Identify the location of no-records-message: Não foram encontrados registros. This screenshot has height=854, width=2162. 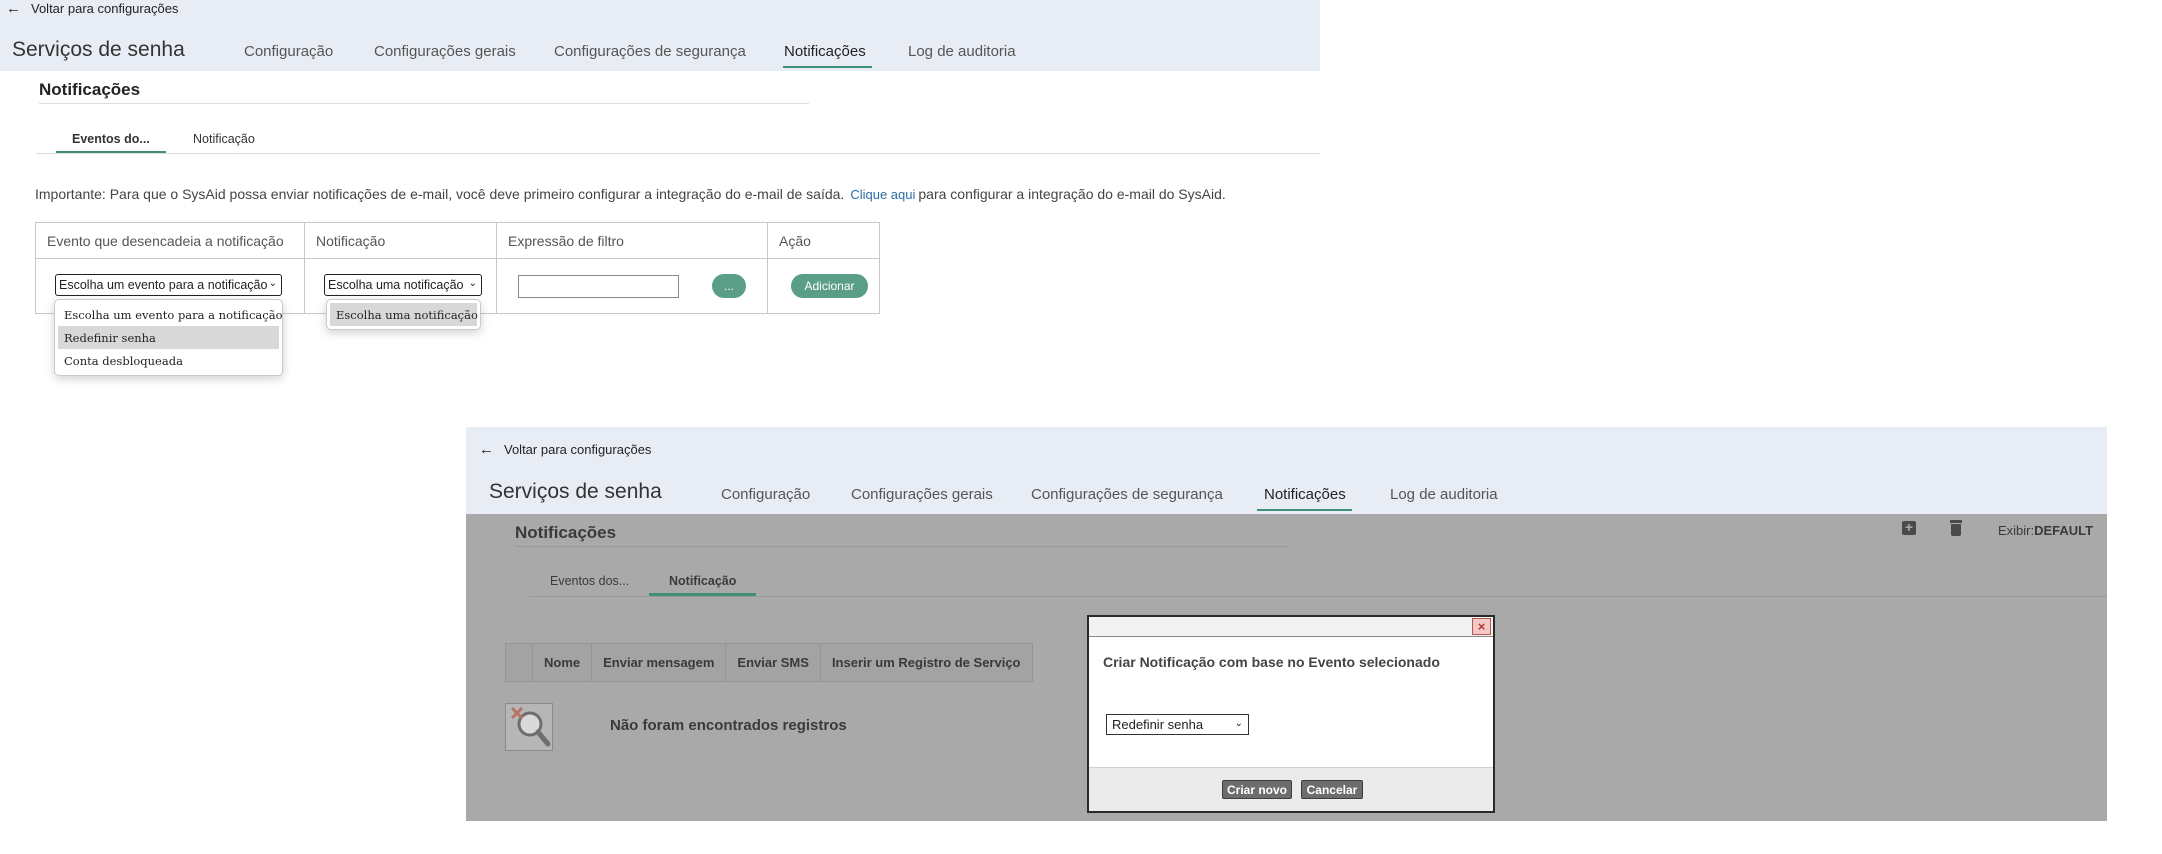
(728, 725).